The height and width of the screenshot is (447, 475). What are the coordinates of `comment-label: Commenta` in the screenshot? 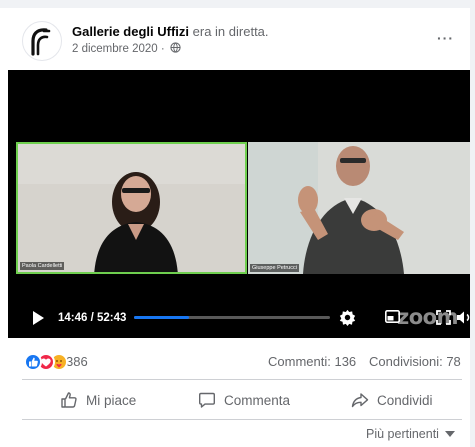 It's located at (257, 400).